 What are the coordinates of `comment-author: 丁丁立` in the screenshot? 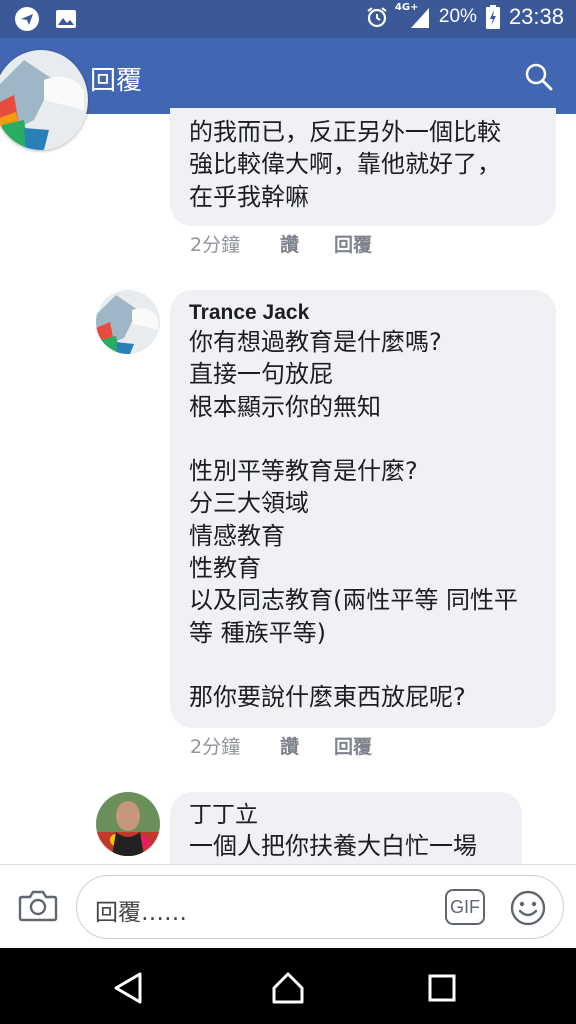 It's located at (345, 815).